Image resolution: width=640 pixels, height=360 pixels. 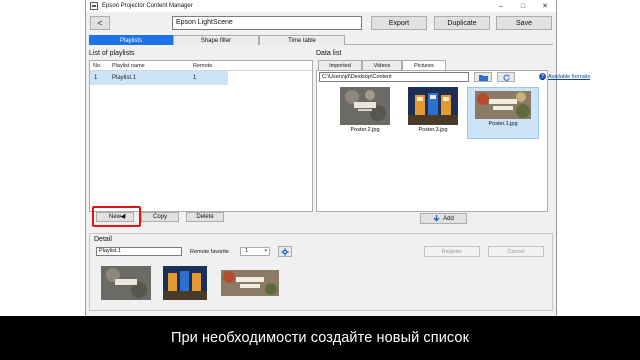 I want to click on minimize-button: –, so click(x=501, y=6).